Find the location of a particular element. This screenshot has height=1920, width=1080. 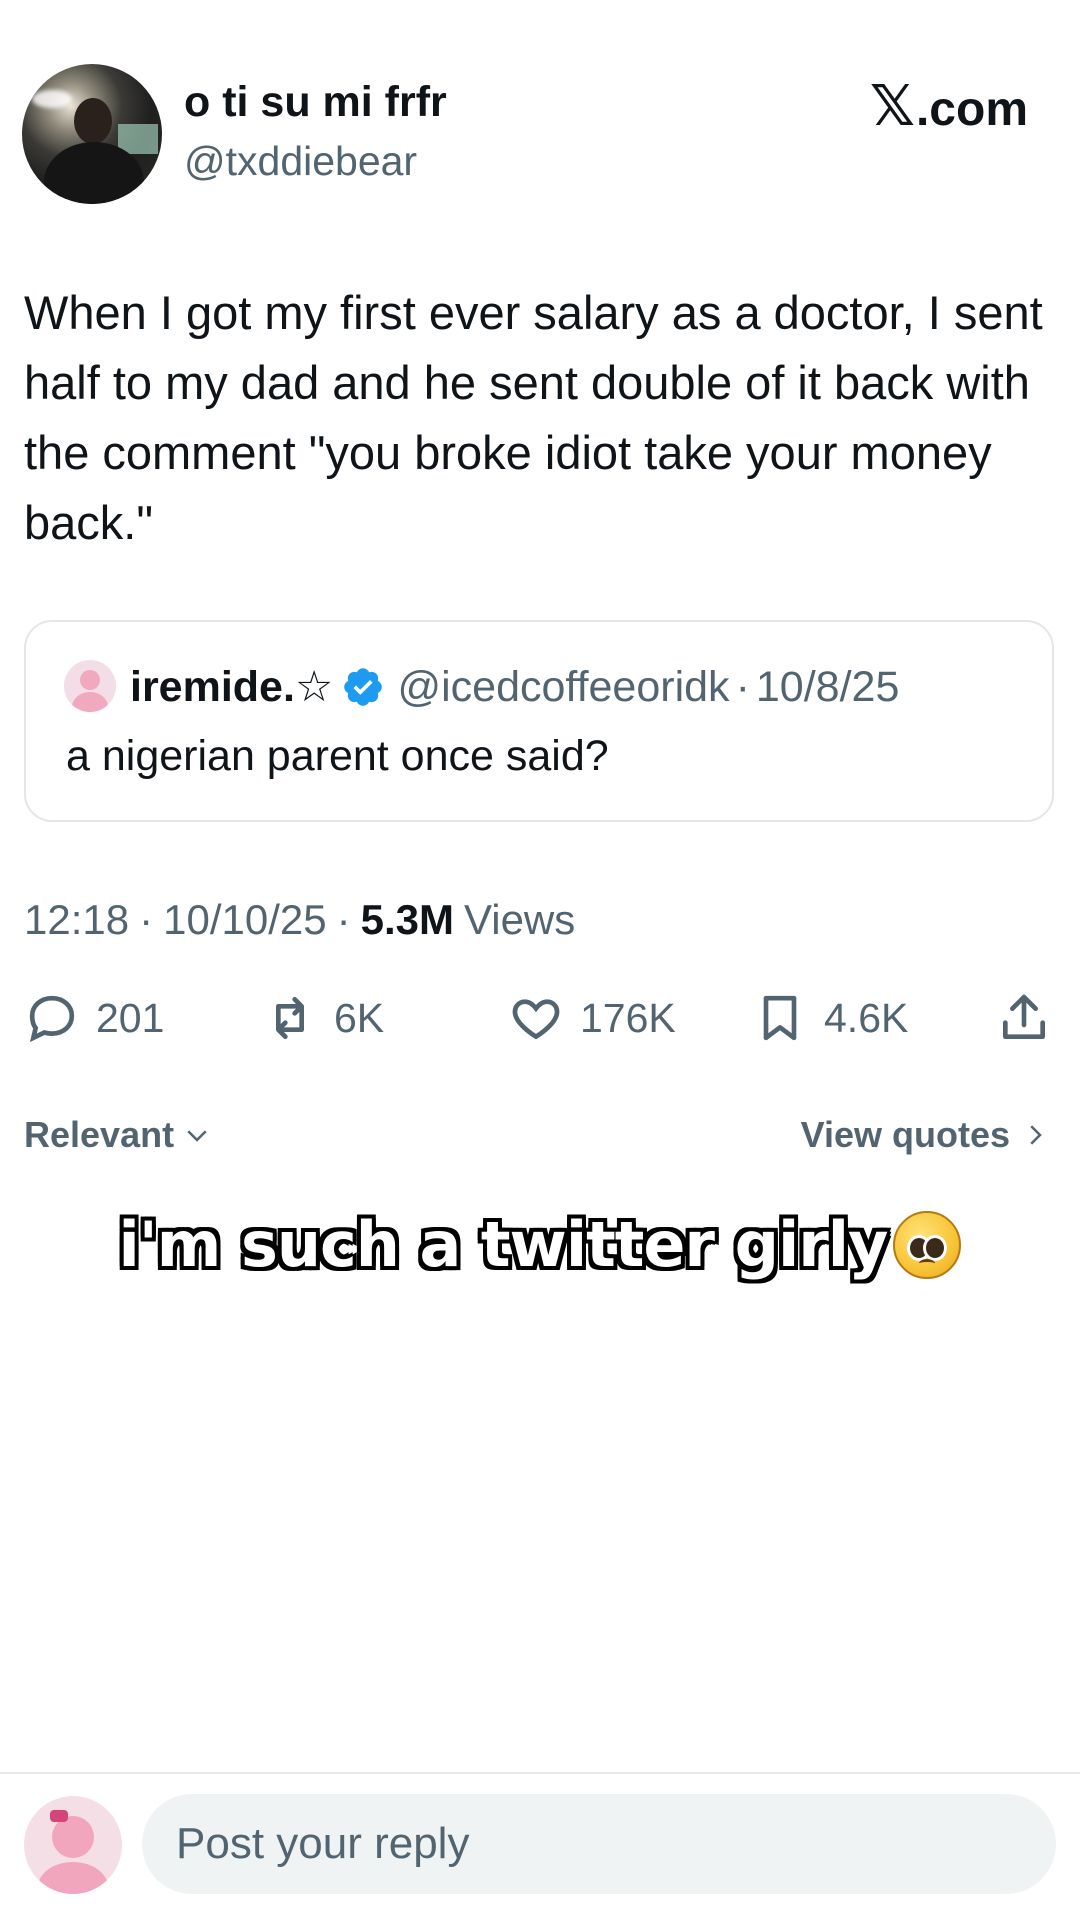

tweet-meta: 12:18 · 10/10/25 · 5.3M Views is located at coordinates (299, 920).